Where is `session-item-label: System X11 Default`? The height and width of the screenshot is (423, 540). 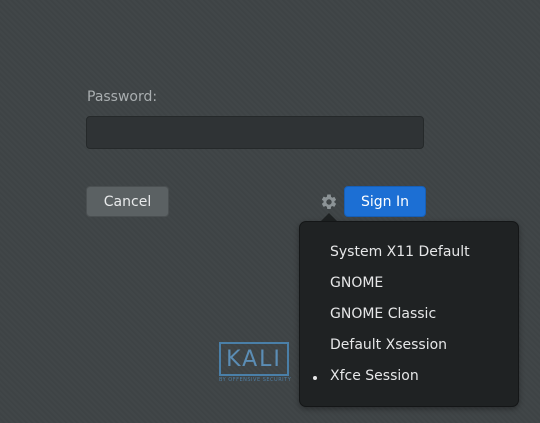 session-item-label: System X11 Default is located at coordinates (400, 252).